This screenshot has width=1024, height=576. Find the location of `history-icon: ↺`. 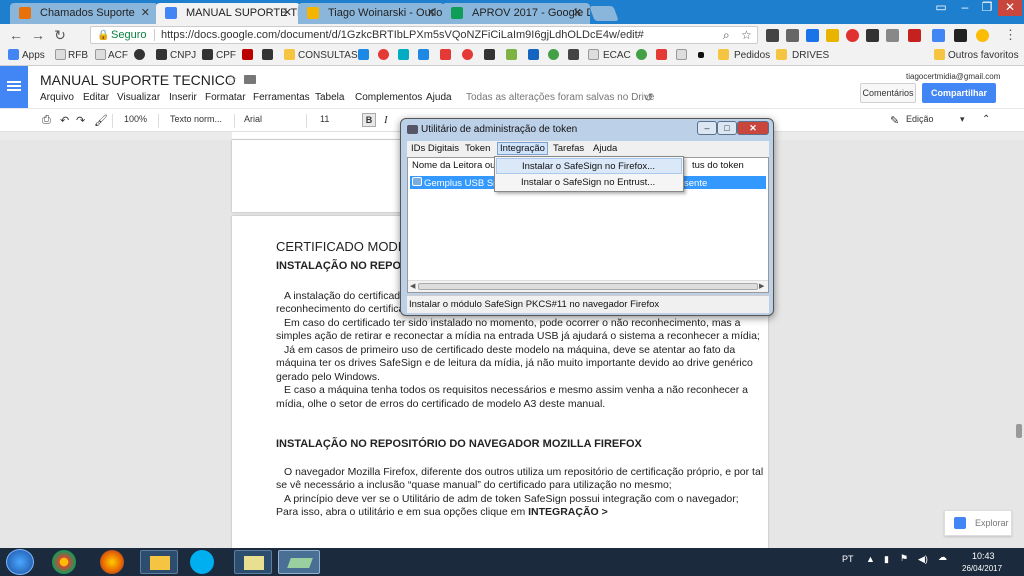

history-icon: ↺ is located at coordinates (648, 97).